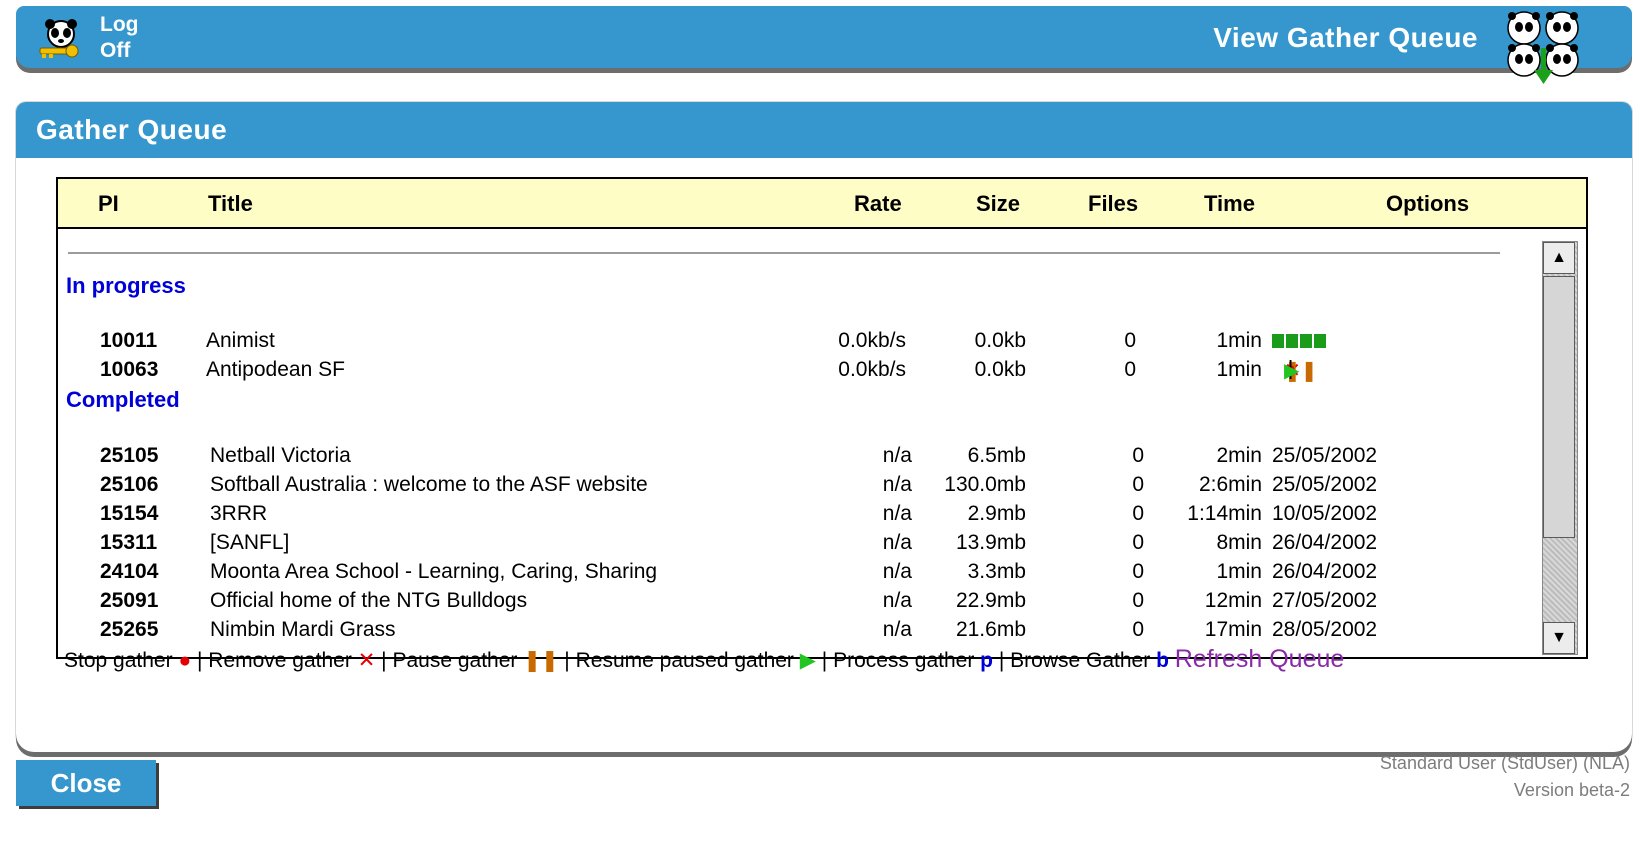 The image size is (1640, 856). What do you see at coordinates (878, 203) in the screenshot?
I see `header-rate: Rate` at bounding box center [878, 203].